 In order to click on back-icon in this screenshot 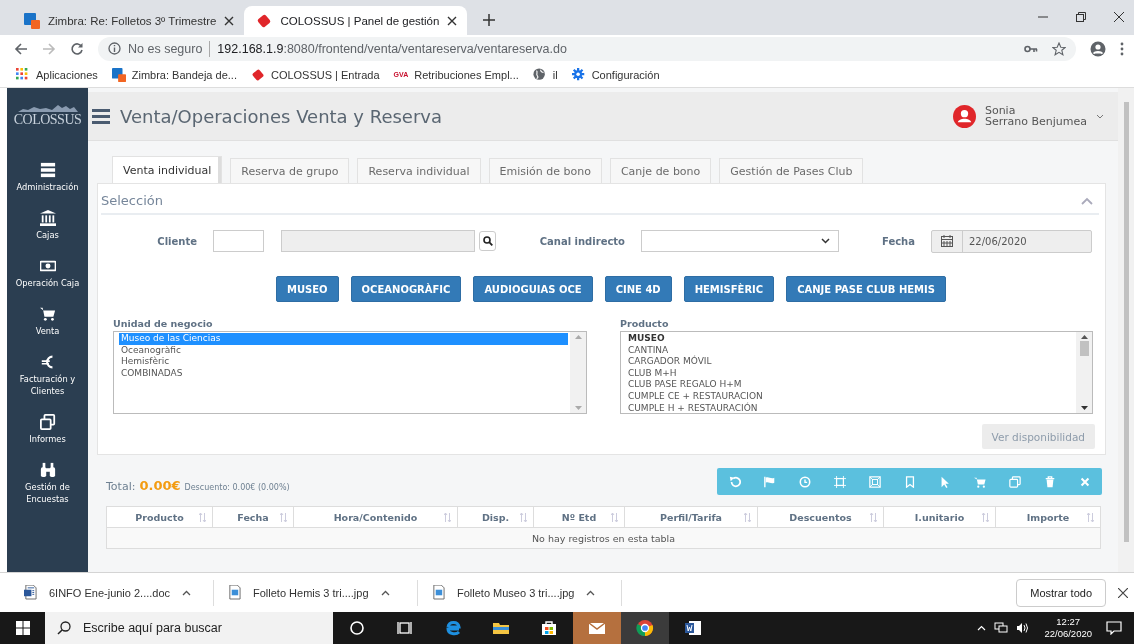, I will do `click(21, 48)`.